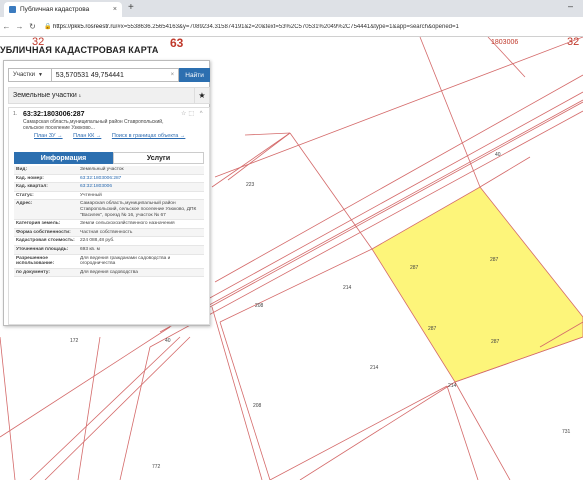 This screenshot has width=583, height=480. What do you see at coordinates (48, 136) in the screenshot?
I see `plan-zu-link: План ЗУ →` at bounding box center [48, 136].